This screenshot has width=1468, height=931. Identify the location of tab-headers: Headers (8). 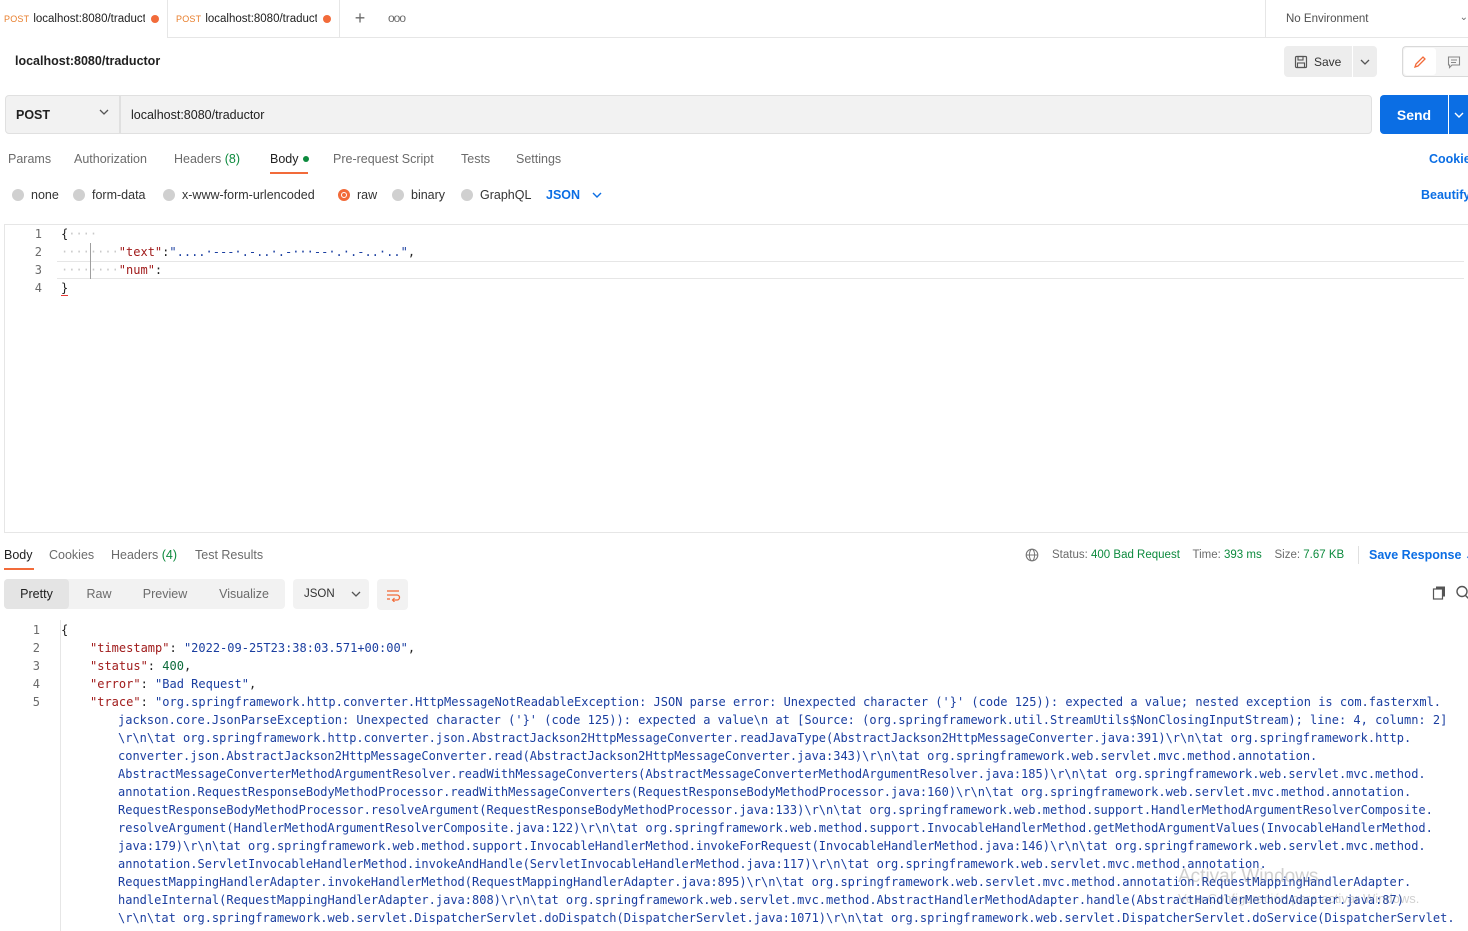
(207, 159).